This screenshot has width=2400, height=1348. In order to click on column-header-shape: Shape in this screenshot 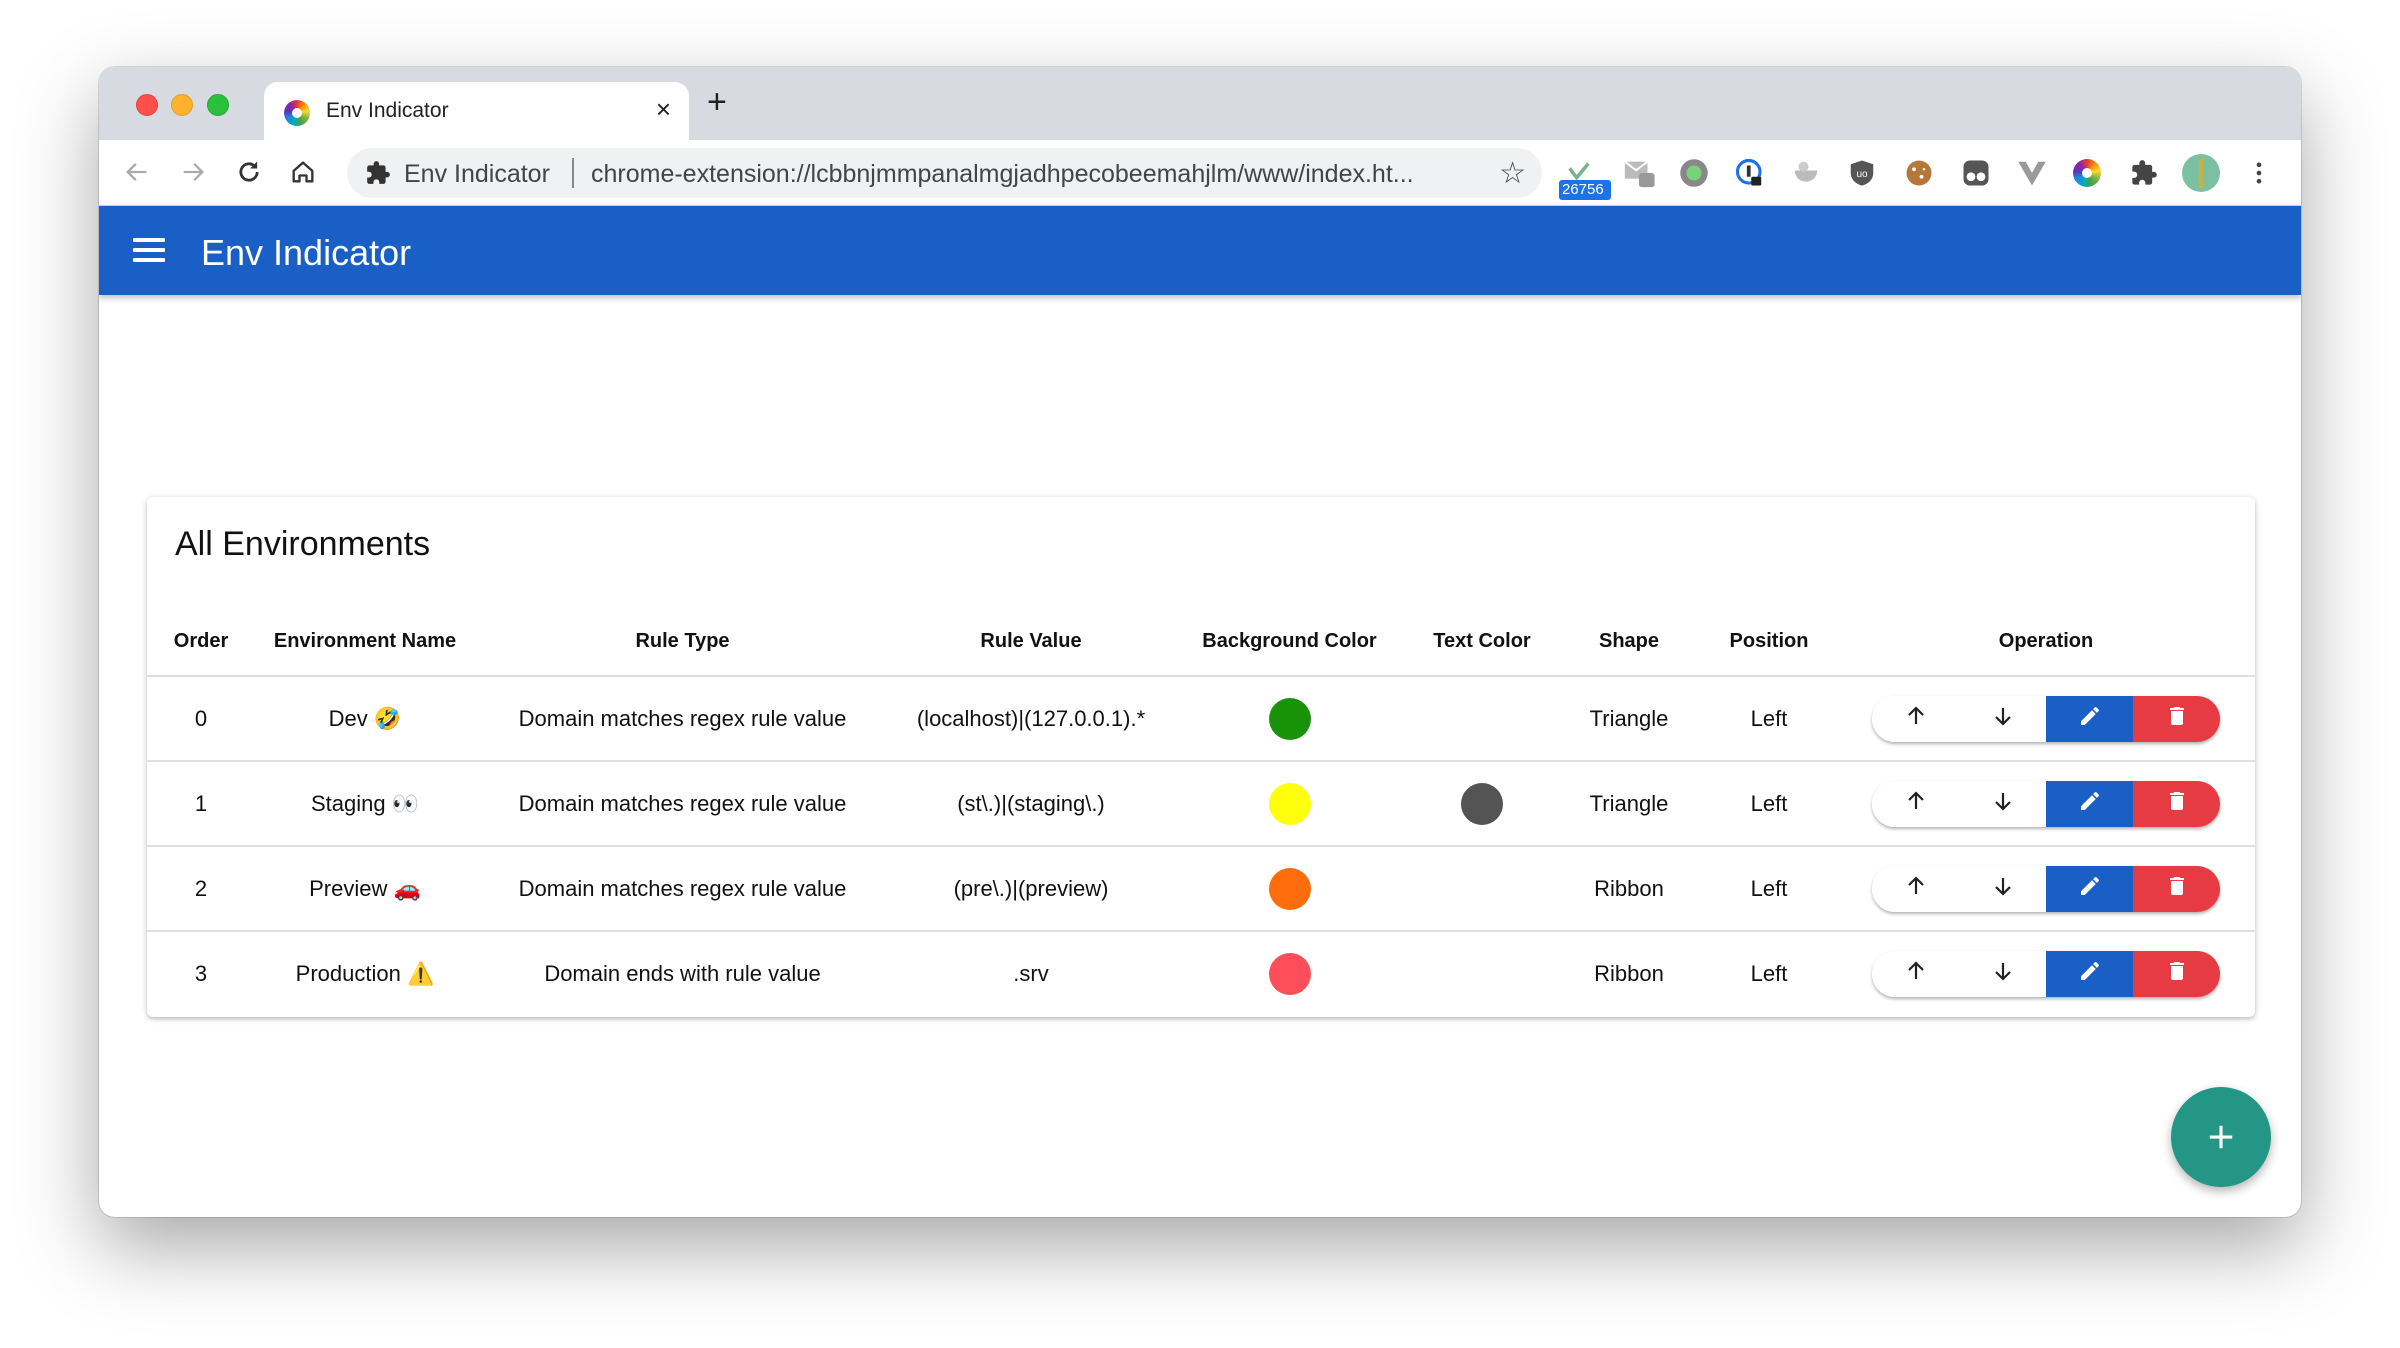, I will do `click(1629, 642)`.